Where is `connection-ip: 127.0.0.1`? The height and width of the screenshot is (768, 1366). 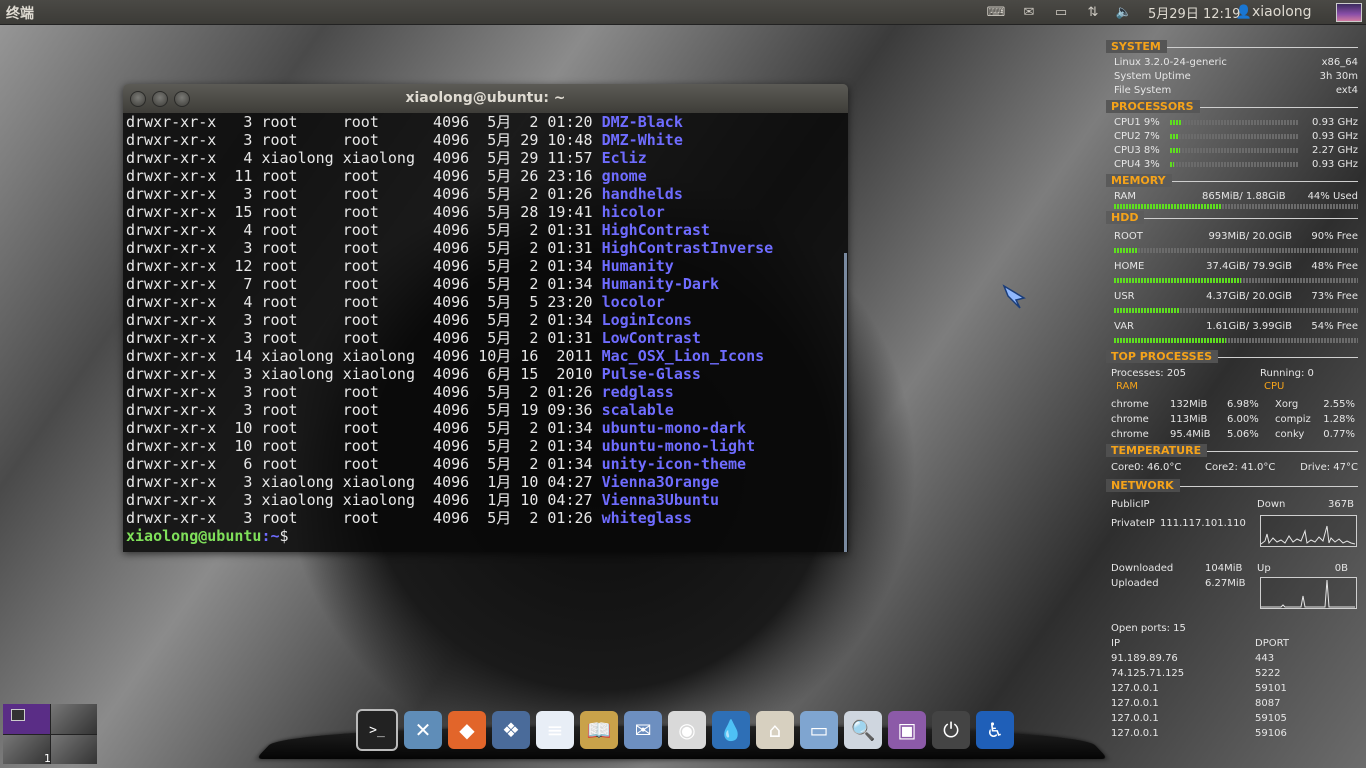 connection-ip: 127.0.0.1 is located at coordinates (1135, 718).